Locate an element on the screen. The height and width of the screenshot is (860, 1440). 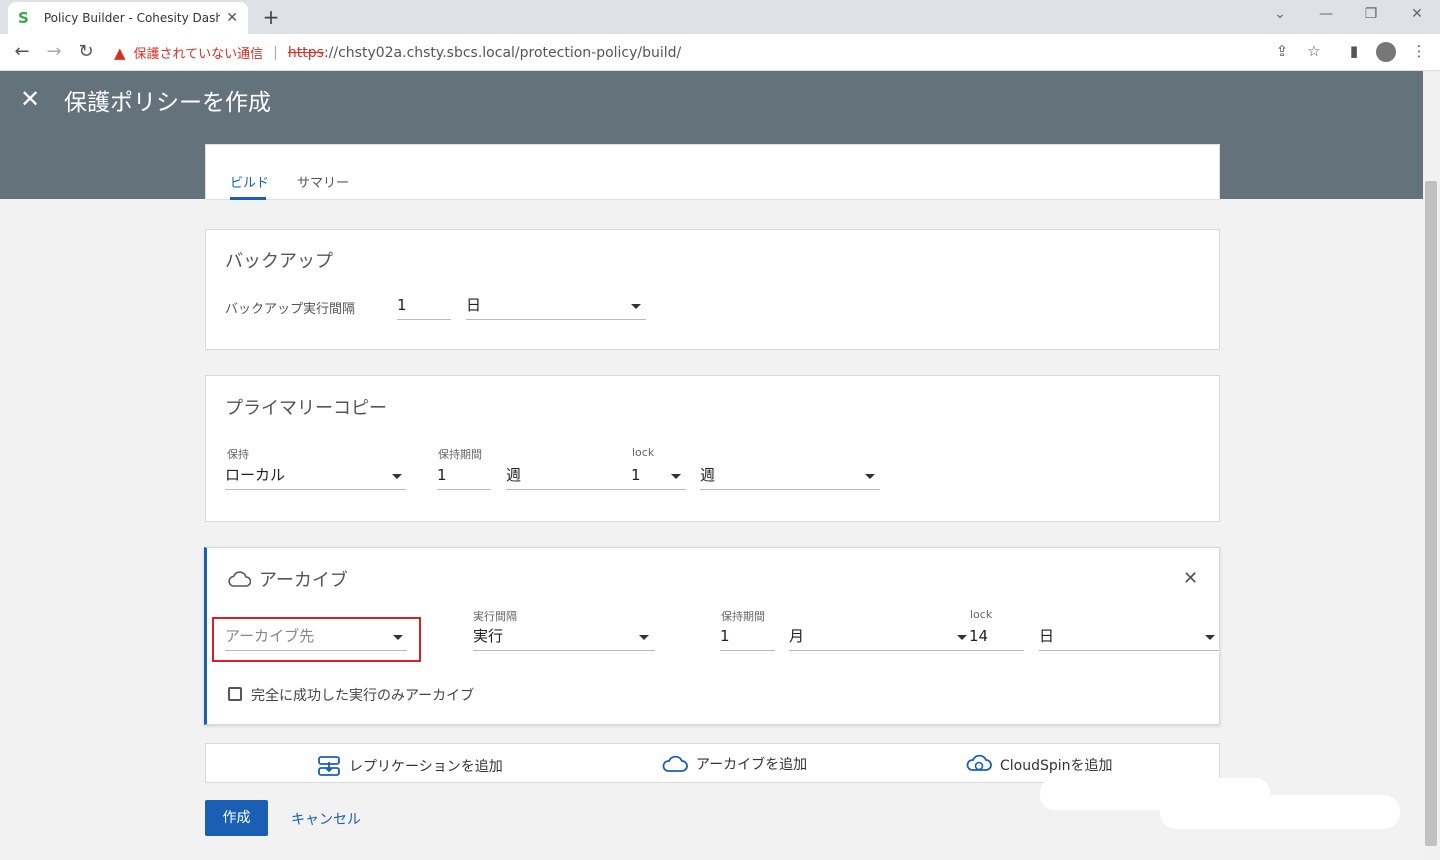
warning-triangle-icon: ▲ is located at coordinates (120, 52).